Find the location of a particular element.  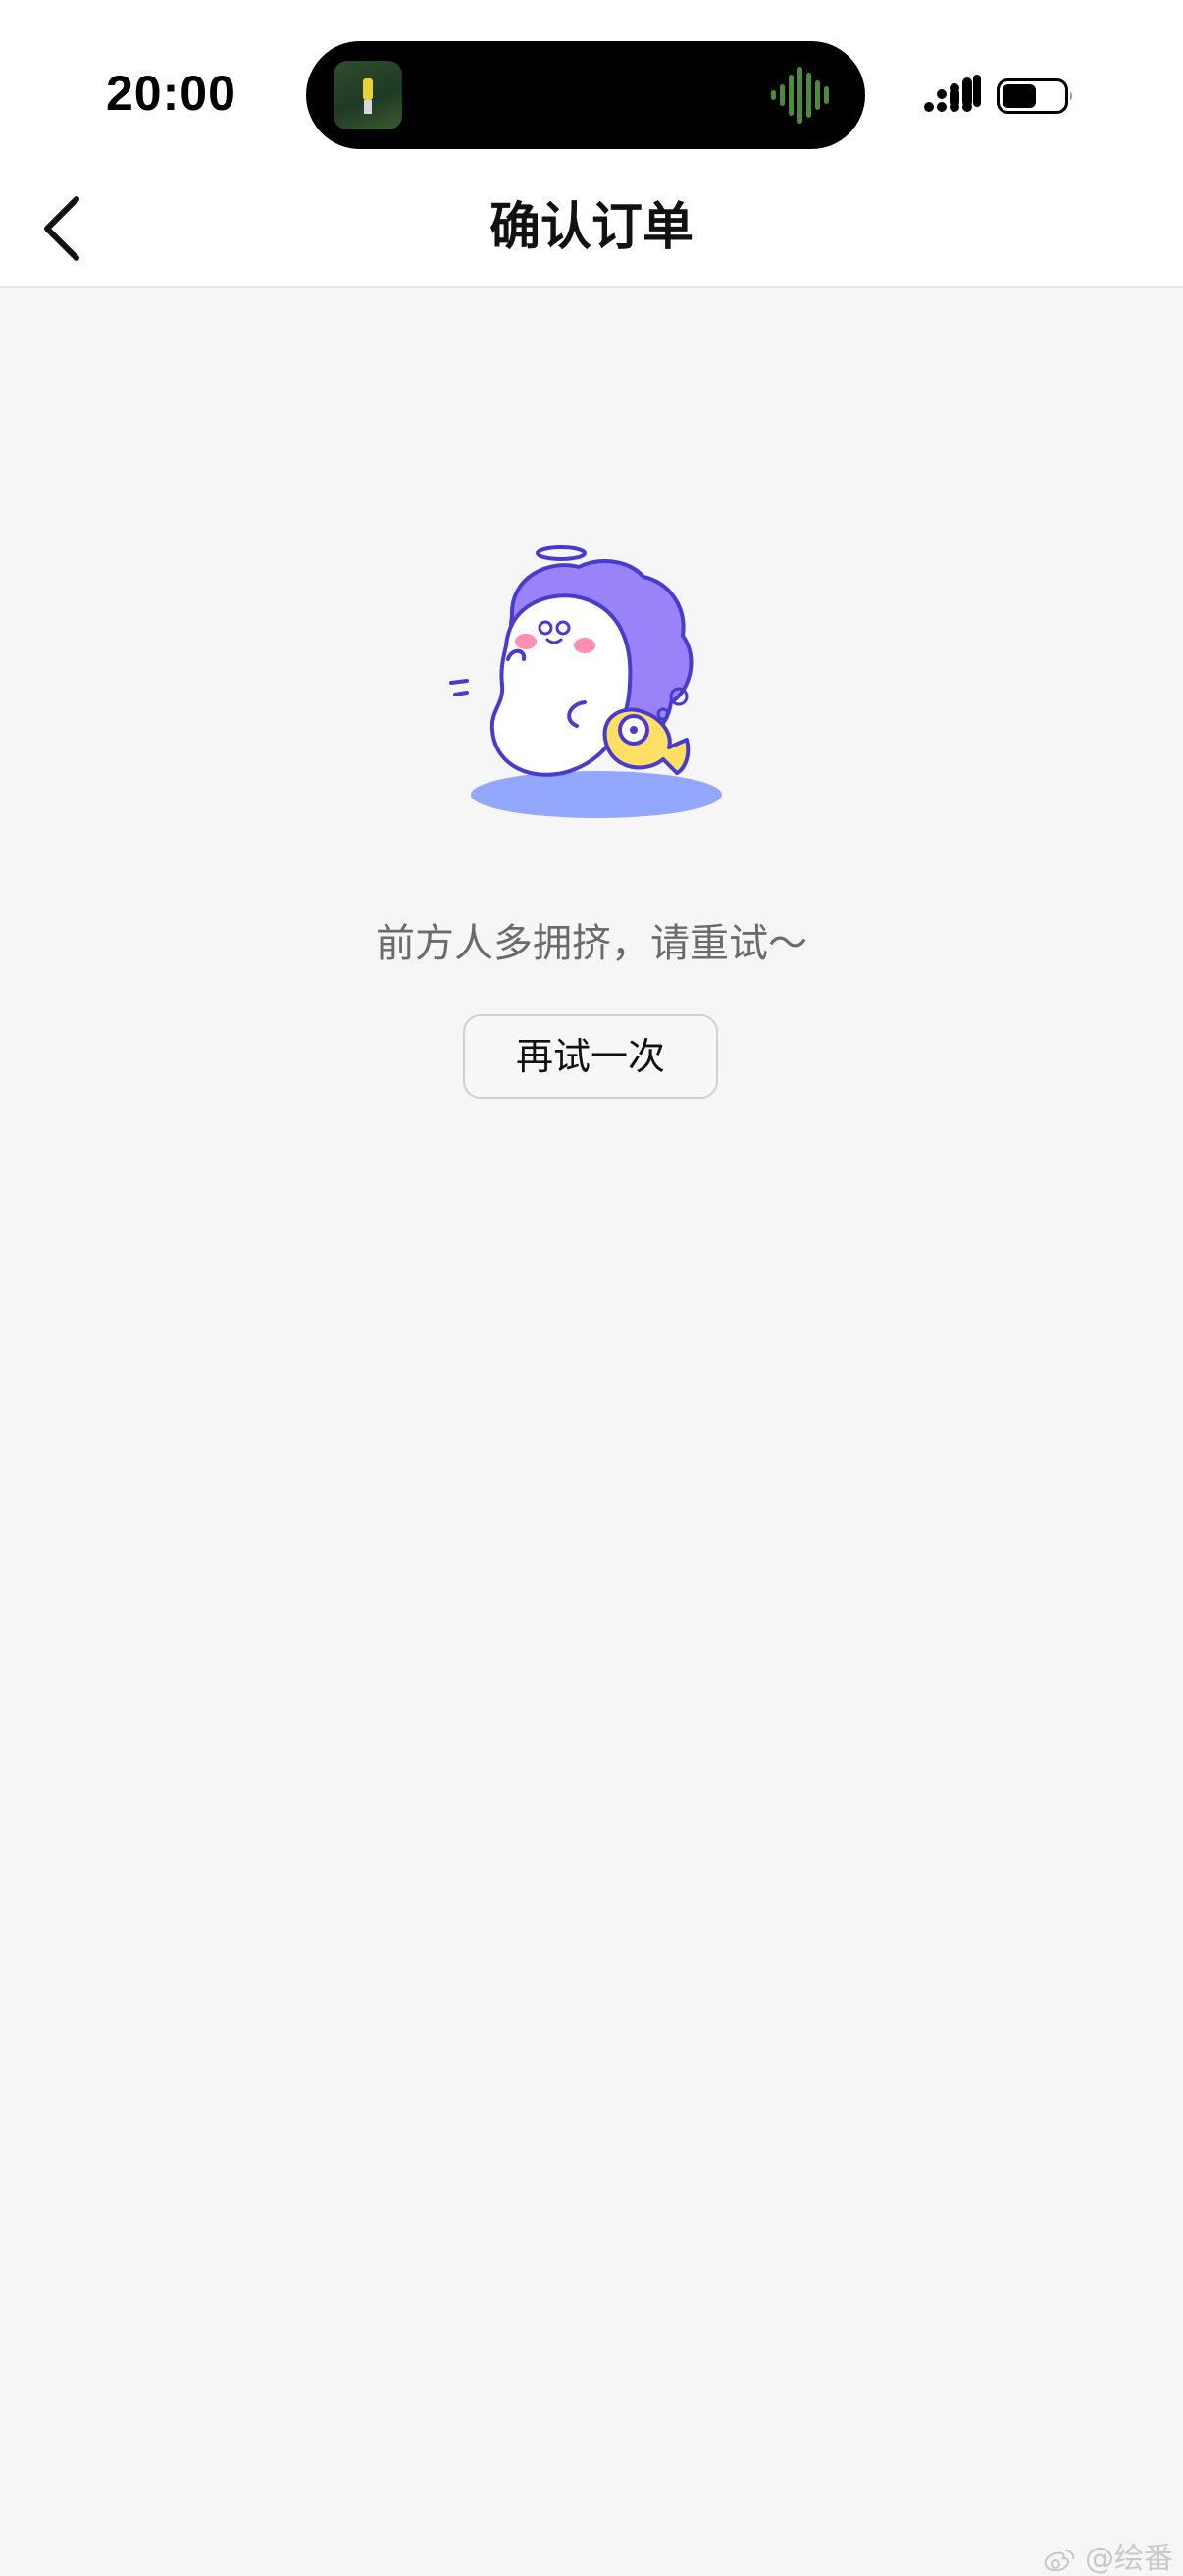

retry-button: 再试一次 is located at coordinates (591, 1056).